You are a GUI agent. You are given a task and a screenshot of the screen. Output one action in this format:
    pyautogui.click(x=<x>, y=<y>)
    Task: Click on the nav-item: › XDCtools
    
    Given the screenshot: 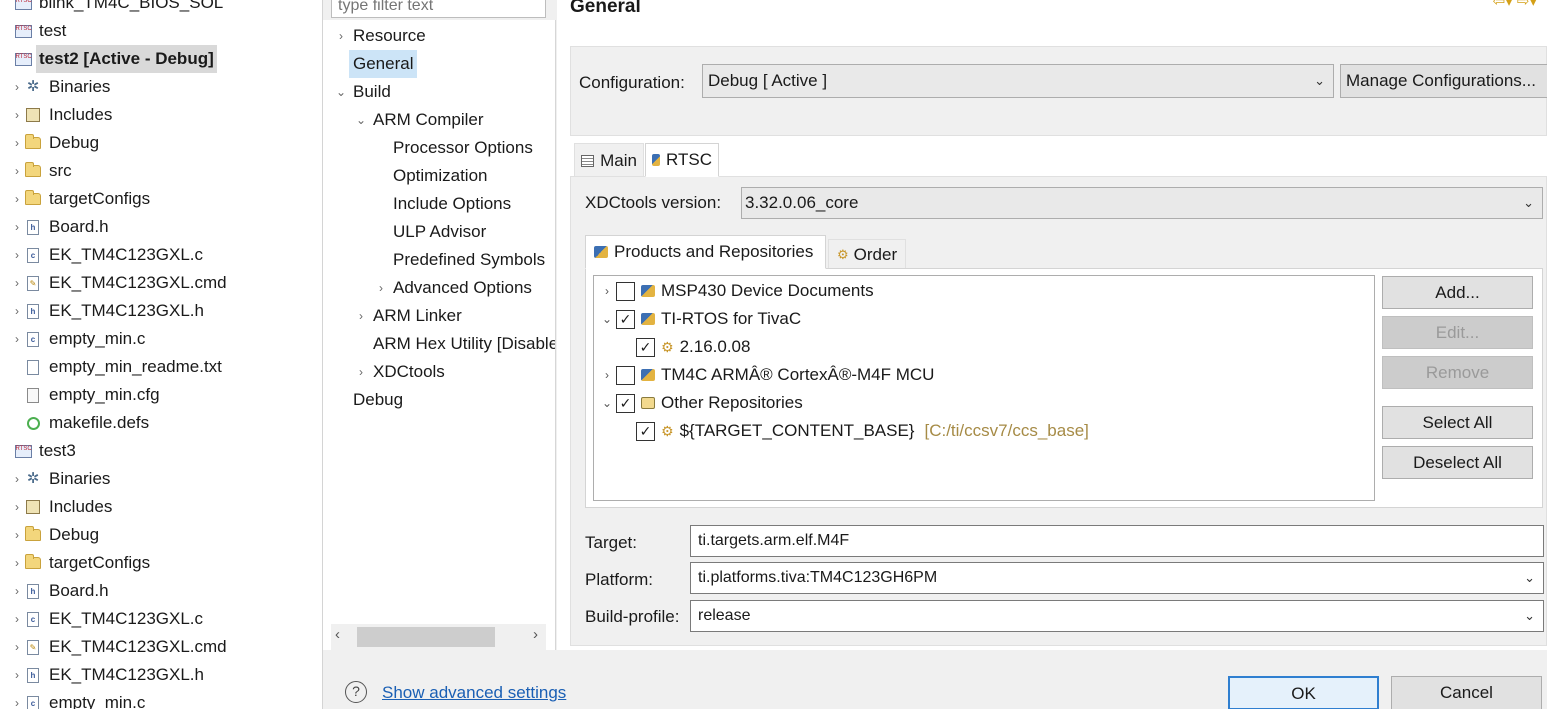 What is the action you would take?
    pyautogui.click(x=401, y=372)
    